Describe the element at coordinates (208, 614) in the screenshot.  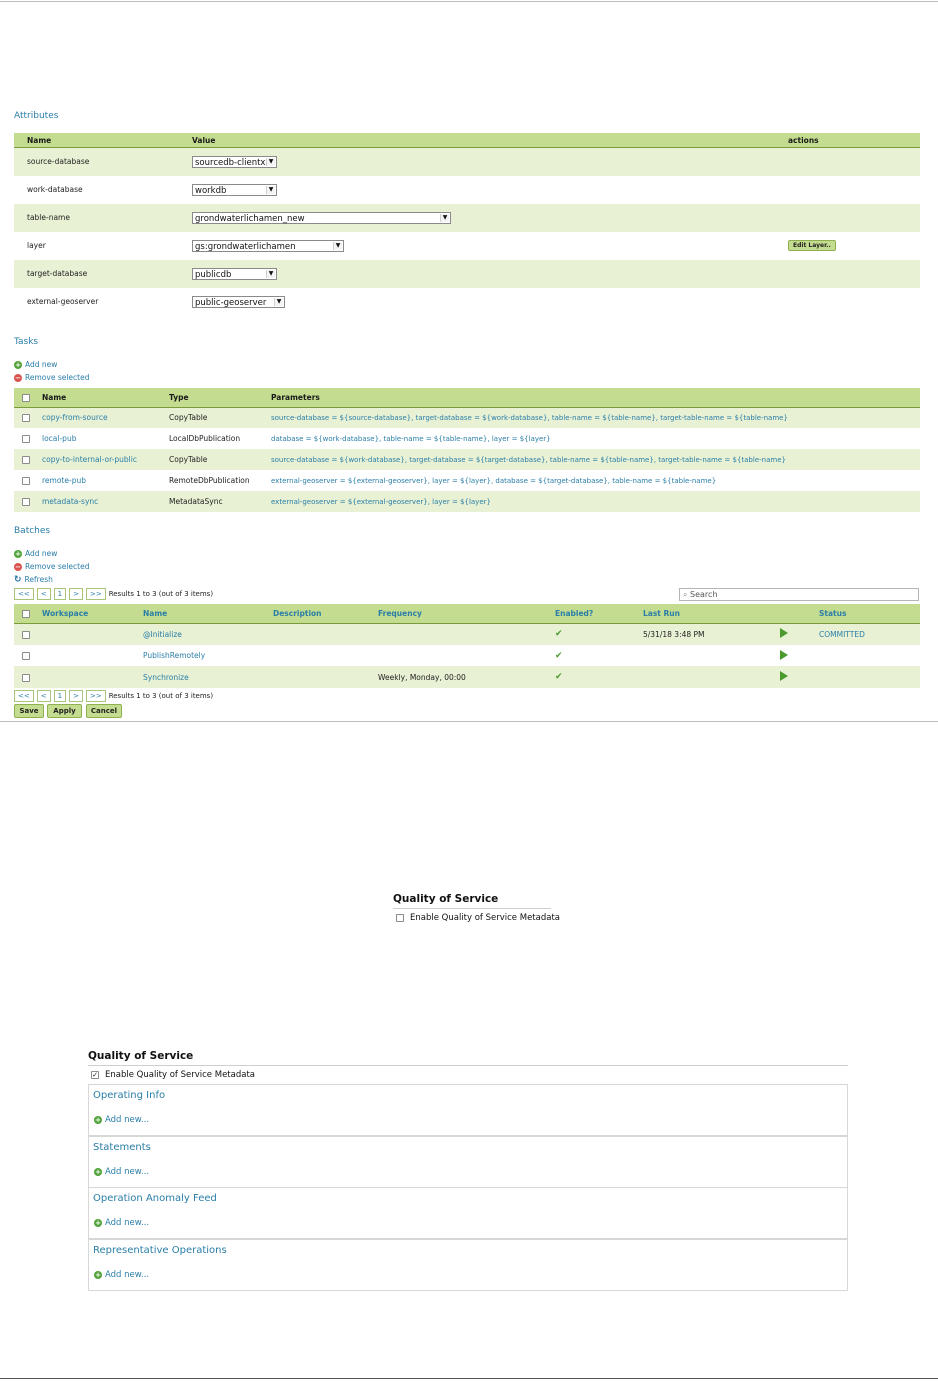
I see `batches-header-name: Name` at that location.